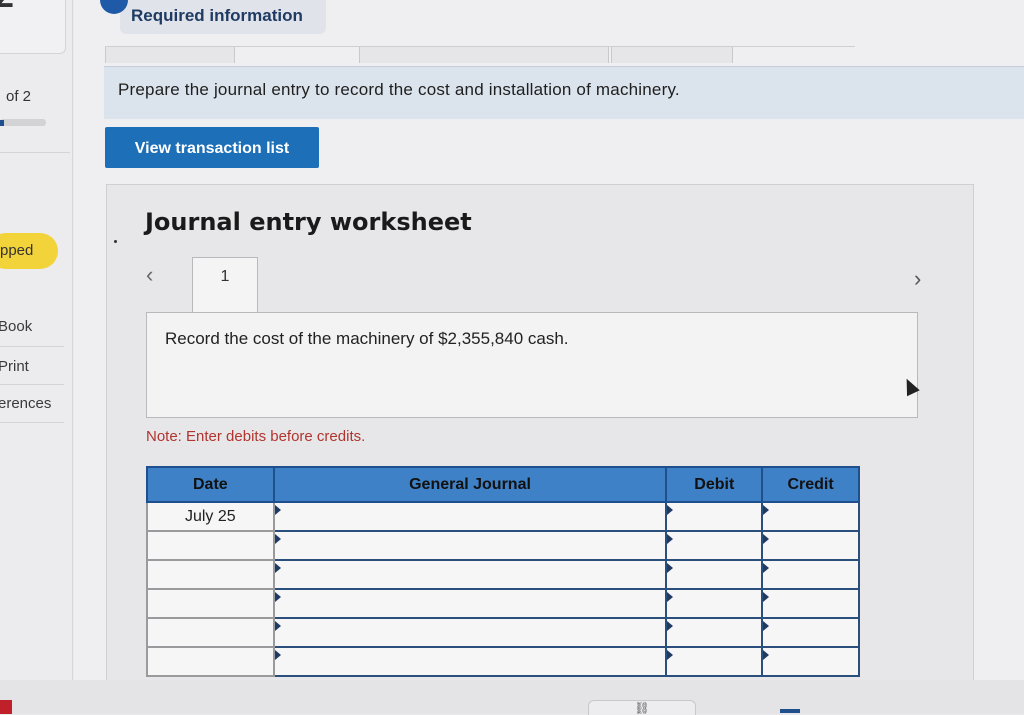 This screenshot has width=1024, height=715. I want to click on tab-strip, so click(480, 55).